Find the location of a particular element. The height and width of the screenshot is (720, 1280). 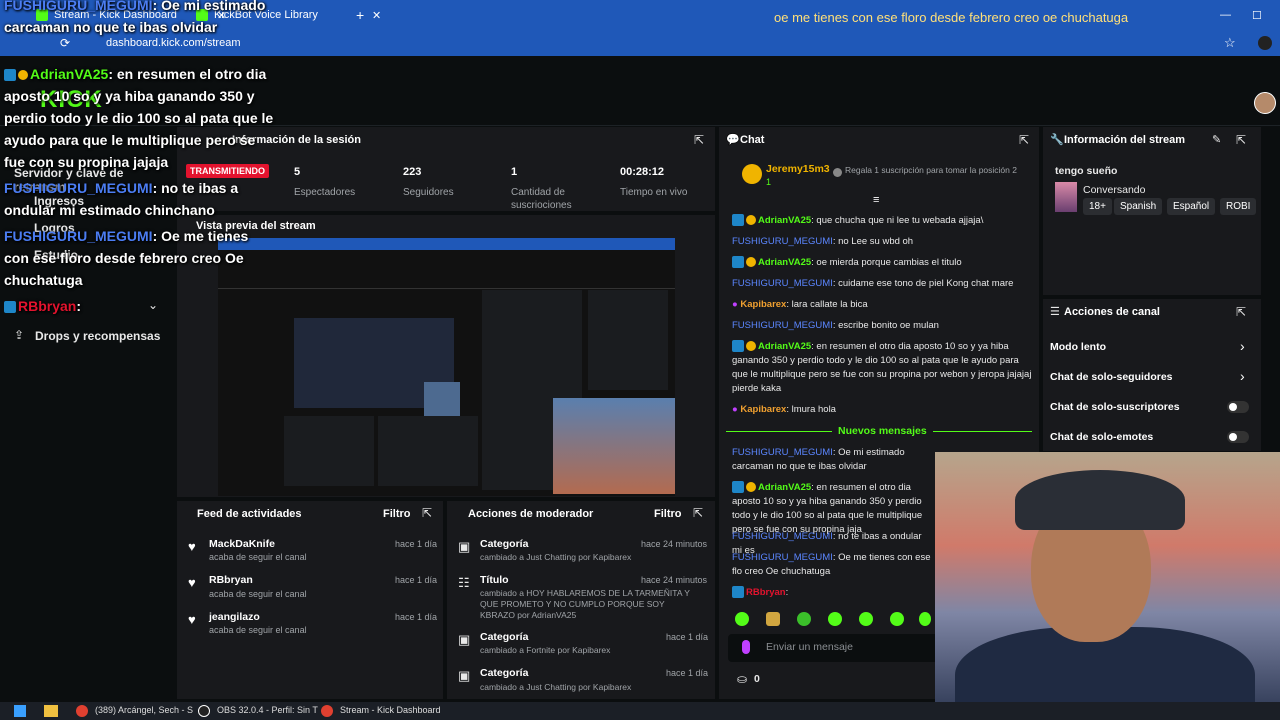

chat-text: : lmura hola is located at coordinates (811, 409).